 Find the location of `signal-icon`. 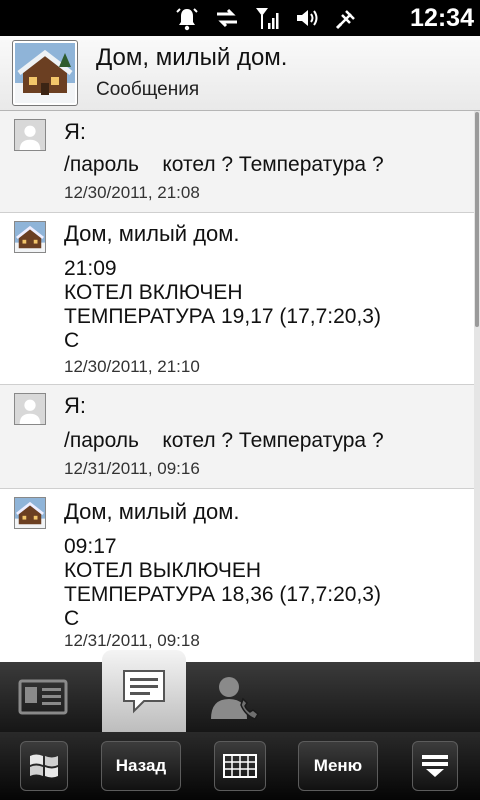

signal-icon is located at coordinates (267, 18).